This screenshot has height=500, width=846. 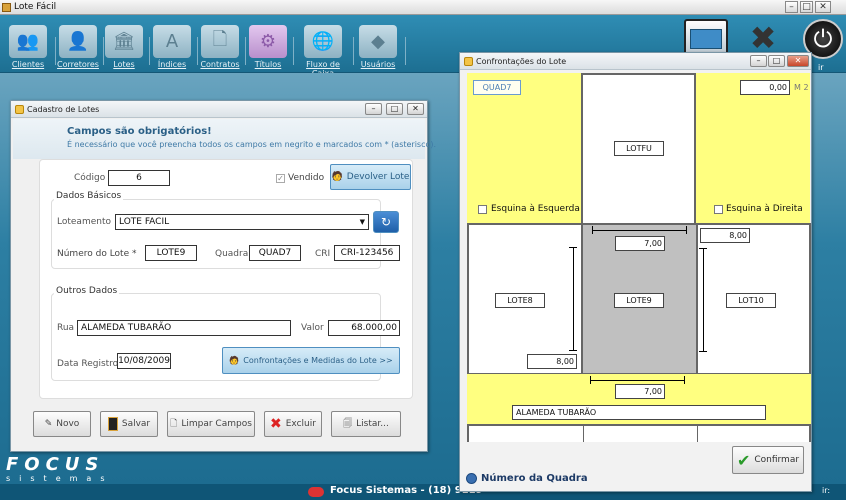 I want to click on novo-button: ✎ Novo, so click(x=62, y=424).